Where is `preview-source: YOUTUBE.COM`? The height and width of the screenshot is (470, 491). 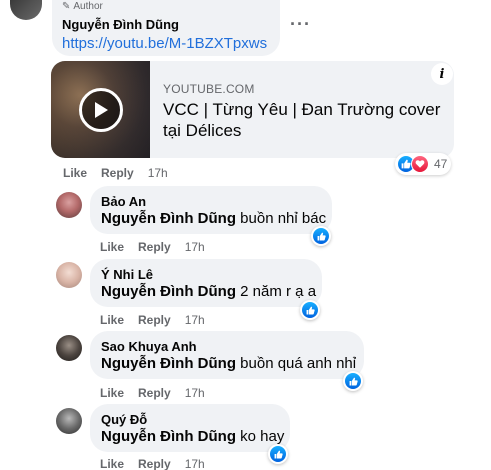
preview-source: YOUTUBE.COM is located at coordinates (209, 89).